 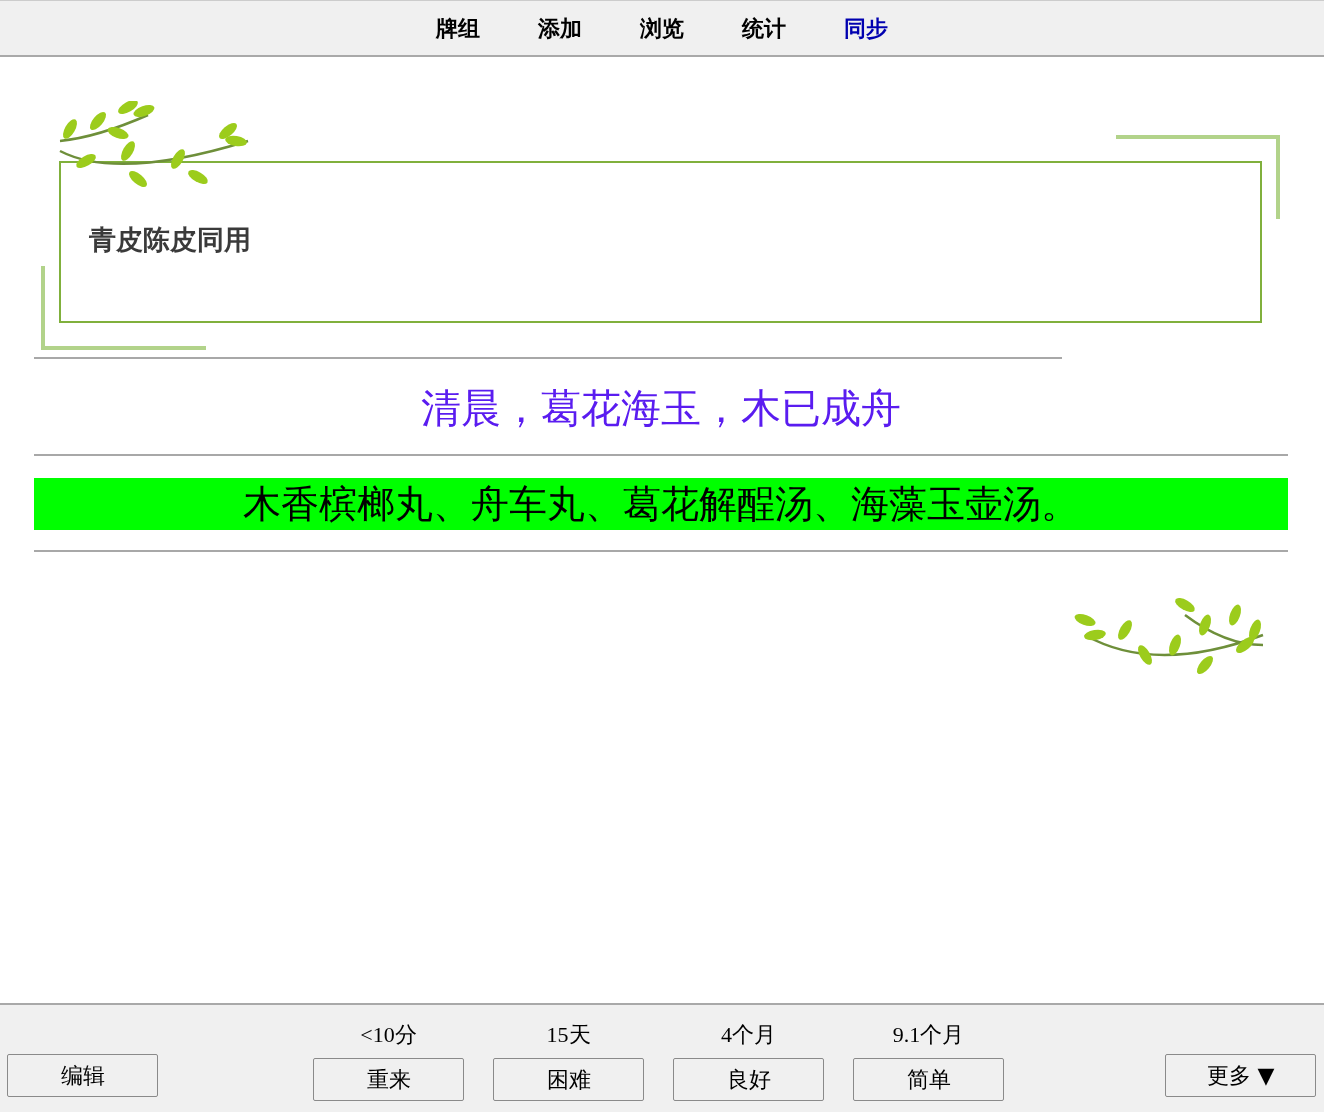 What do you see at coordinates (388, 1079) in the screenshot?
I see `answer-button: 重来` at bounding box center [388, 1079].